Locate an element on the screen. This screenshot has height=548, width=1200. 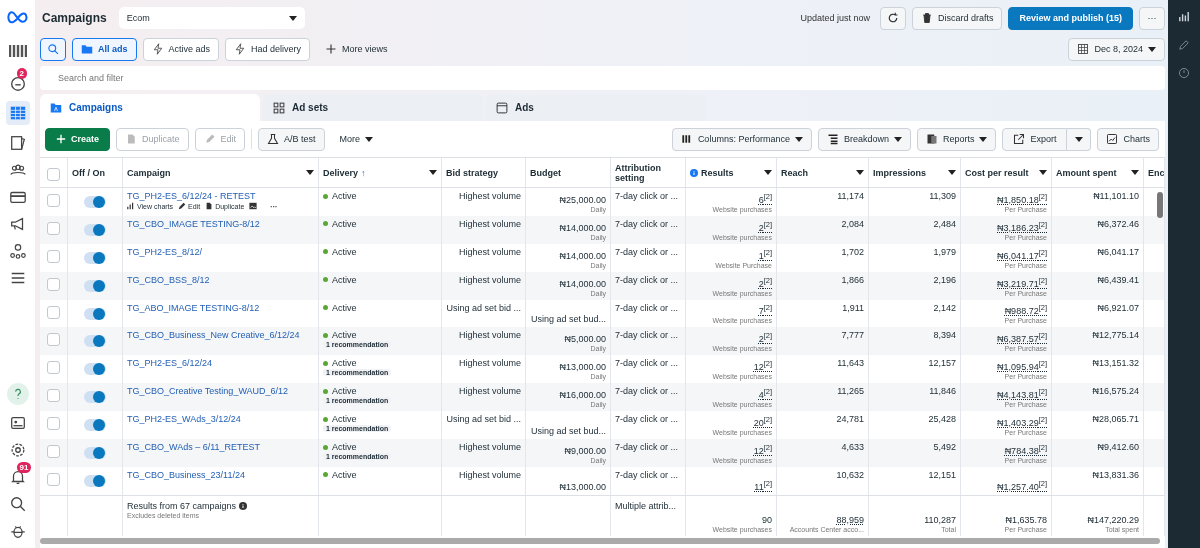
column-header: Delivery is located at coordinates (341, 172).